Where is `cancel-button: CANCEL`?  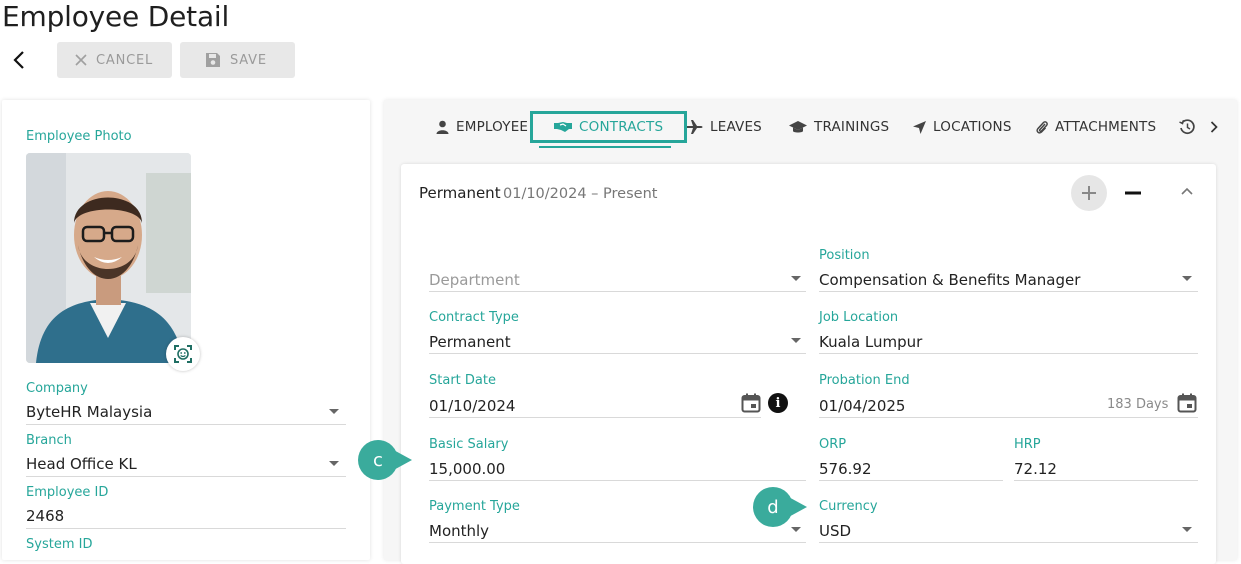 cancel-button: CANCEL is located at coordinates (114, 60).